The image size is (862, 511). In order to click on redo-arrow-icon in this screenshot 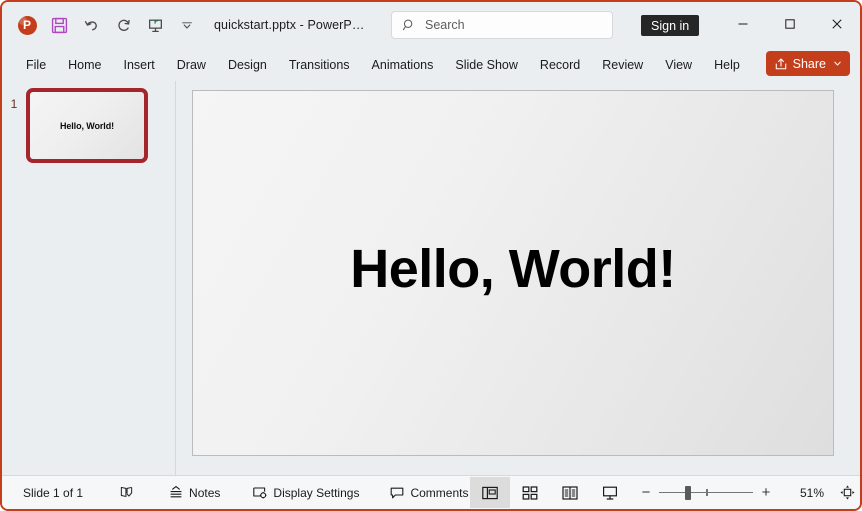, I will do `click(123, 25)`.